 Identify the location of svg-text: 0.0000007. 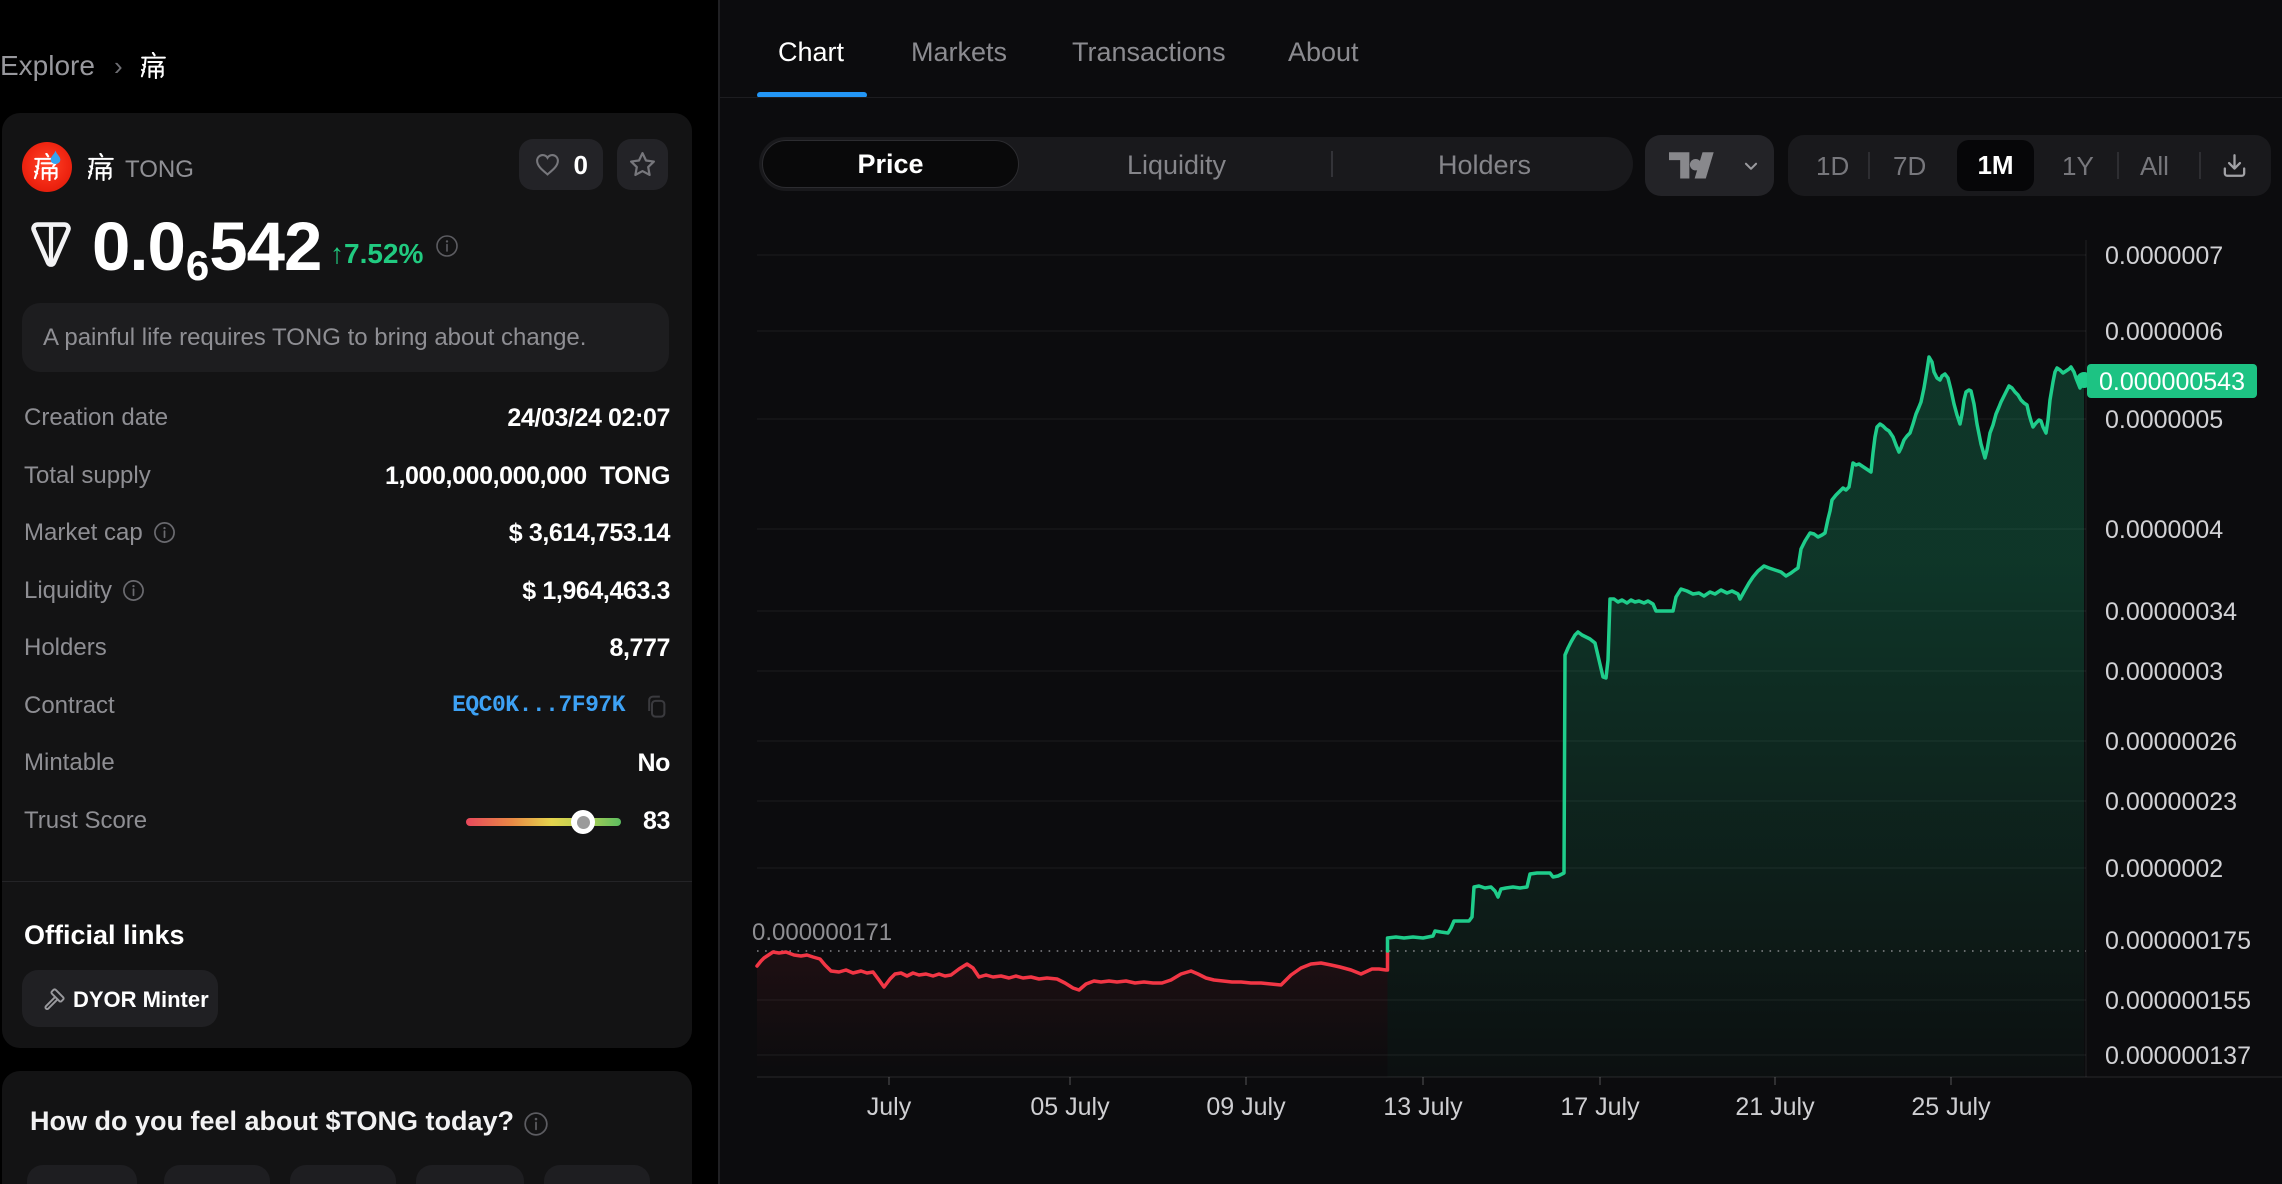
(2164, 256).